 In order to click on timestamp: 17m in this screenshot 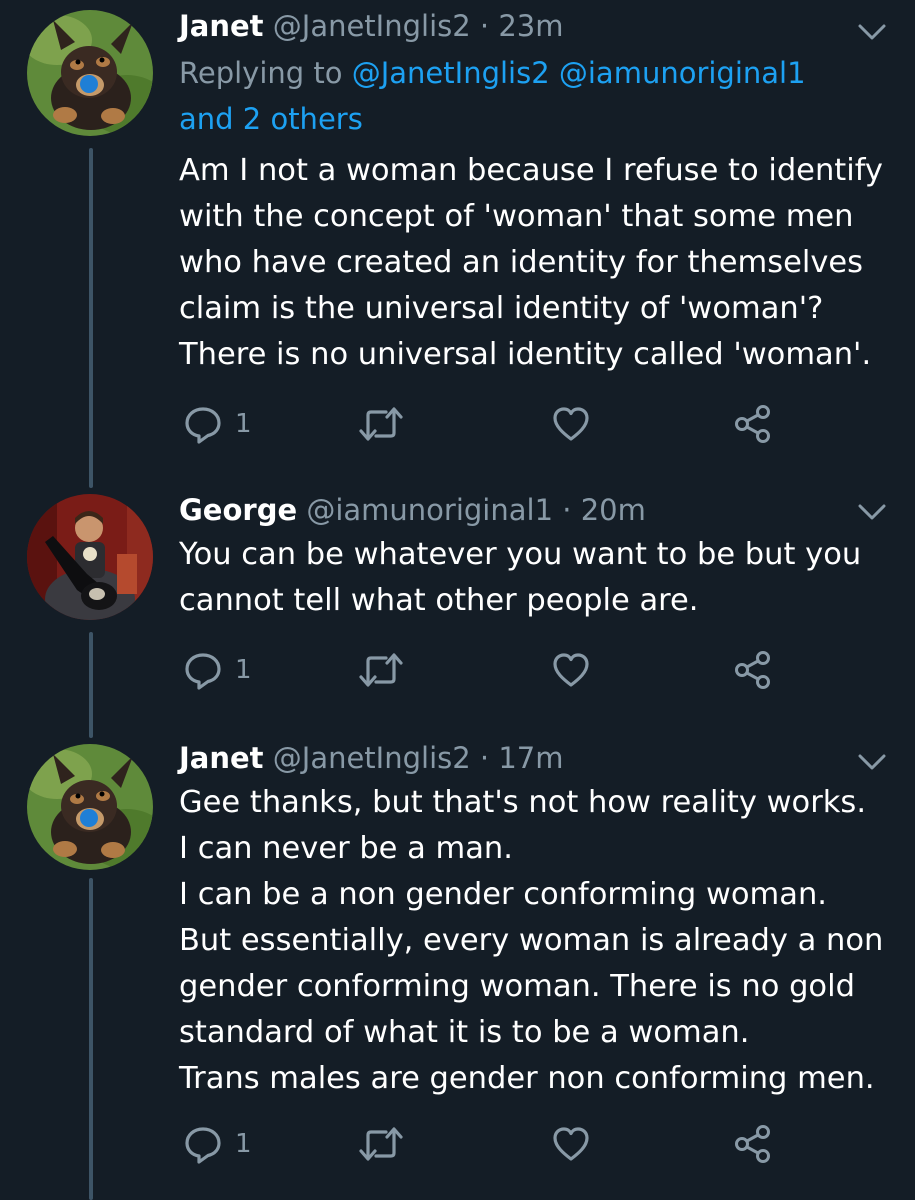, I will do `click(530, 758)`.